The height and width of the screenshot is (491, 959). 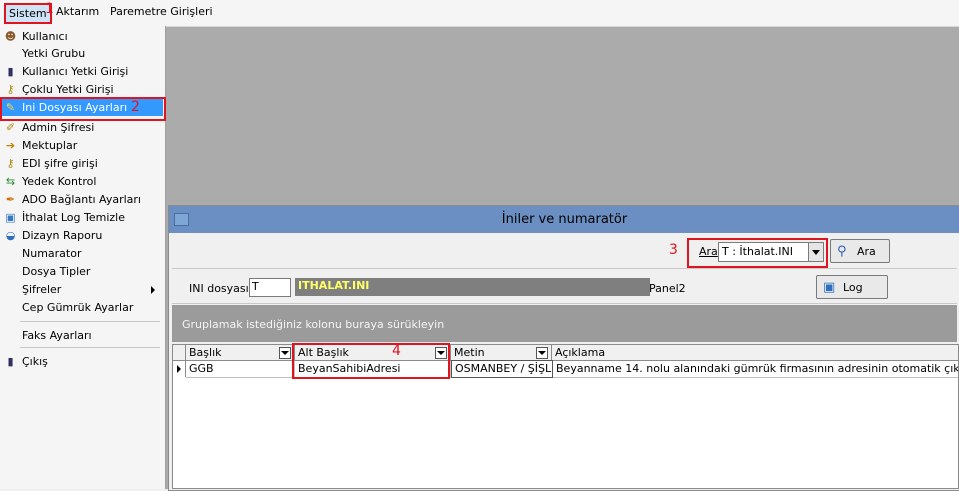 I want to click on menu-item-kullanici: ☻ Kullanıcı, so click(x=81, y=36).